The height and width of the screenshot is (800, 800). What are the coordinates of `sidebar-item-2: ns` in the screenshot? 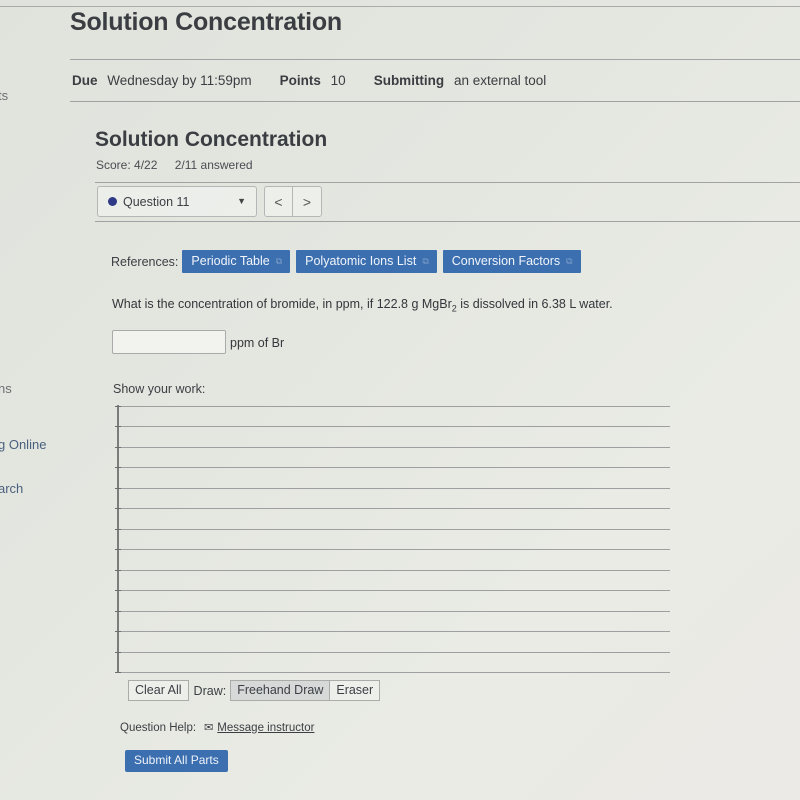 It's located at (6, 388).